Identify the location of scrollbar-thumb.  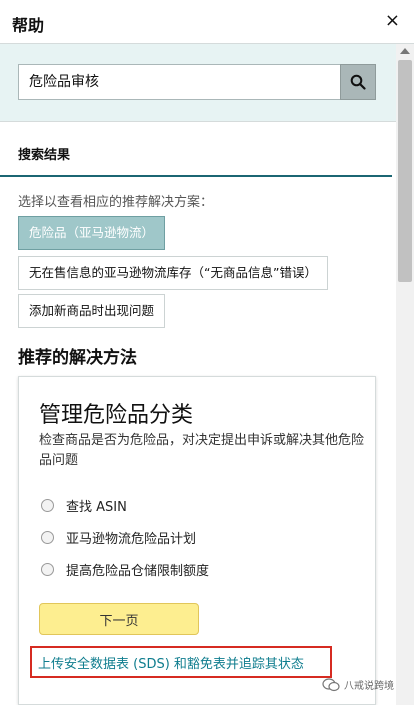
(405, 171).